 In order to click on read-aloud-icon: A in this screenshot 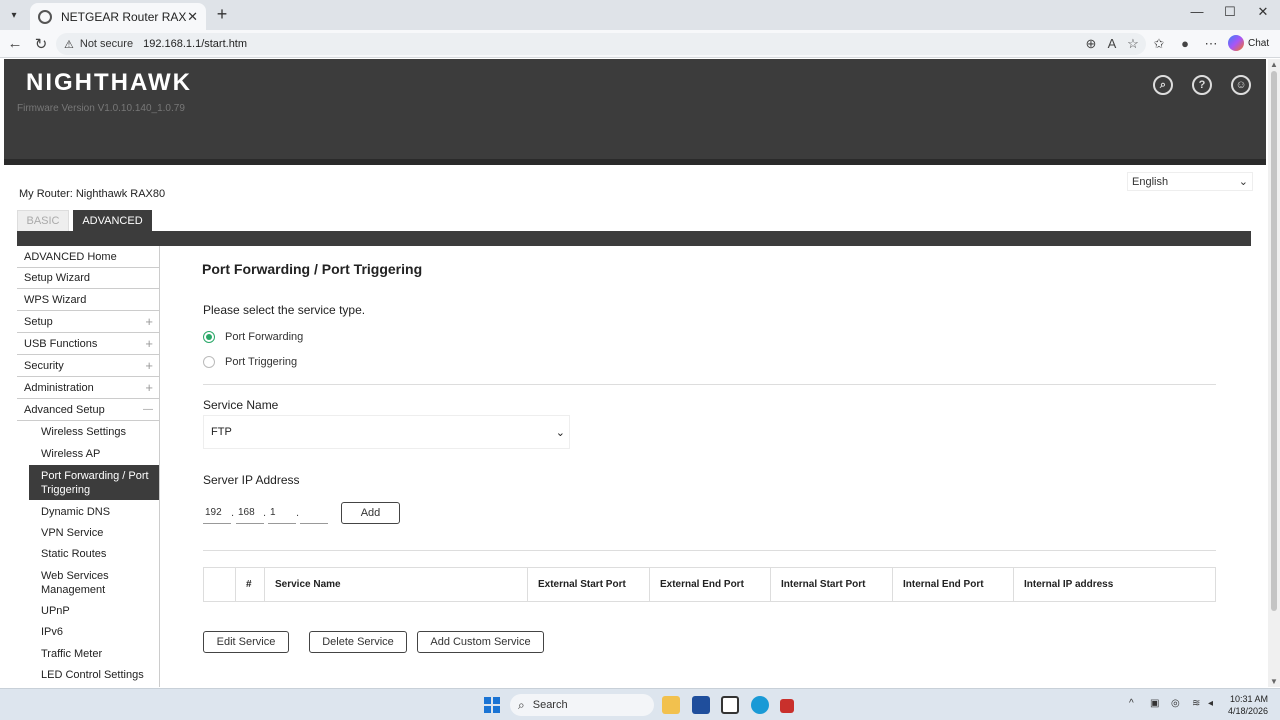, I will do `click(1112, 43)`.